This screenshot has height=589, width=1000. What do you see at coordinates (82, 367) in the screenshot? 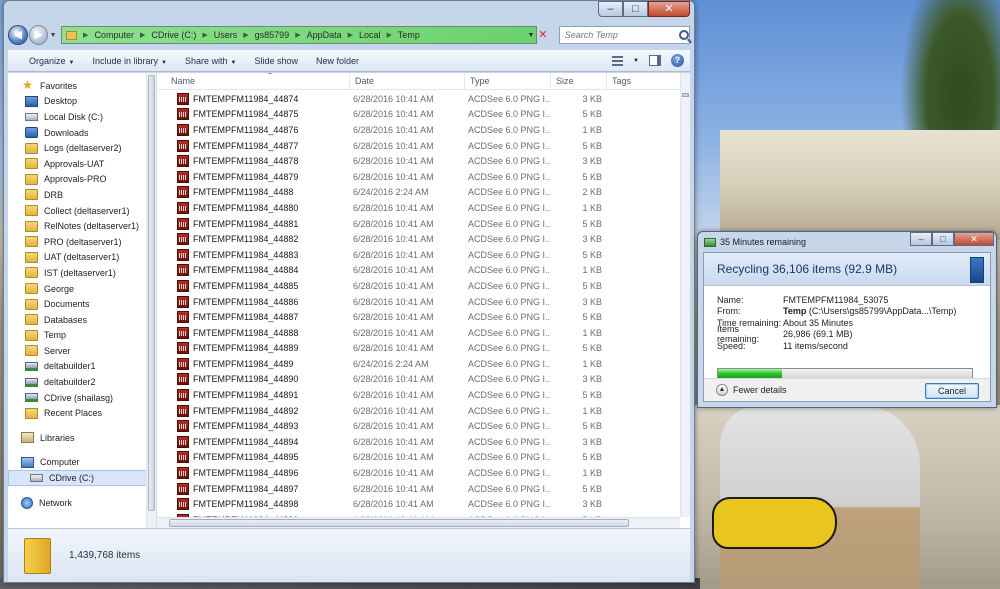
I see `nav-item-deltabuilder1: deltabuilder1` at bounding box center [82, 367].